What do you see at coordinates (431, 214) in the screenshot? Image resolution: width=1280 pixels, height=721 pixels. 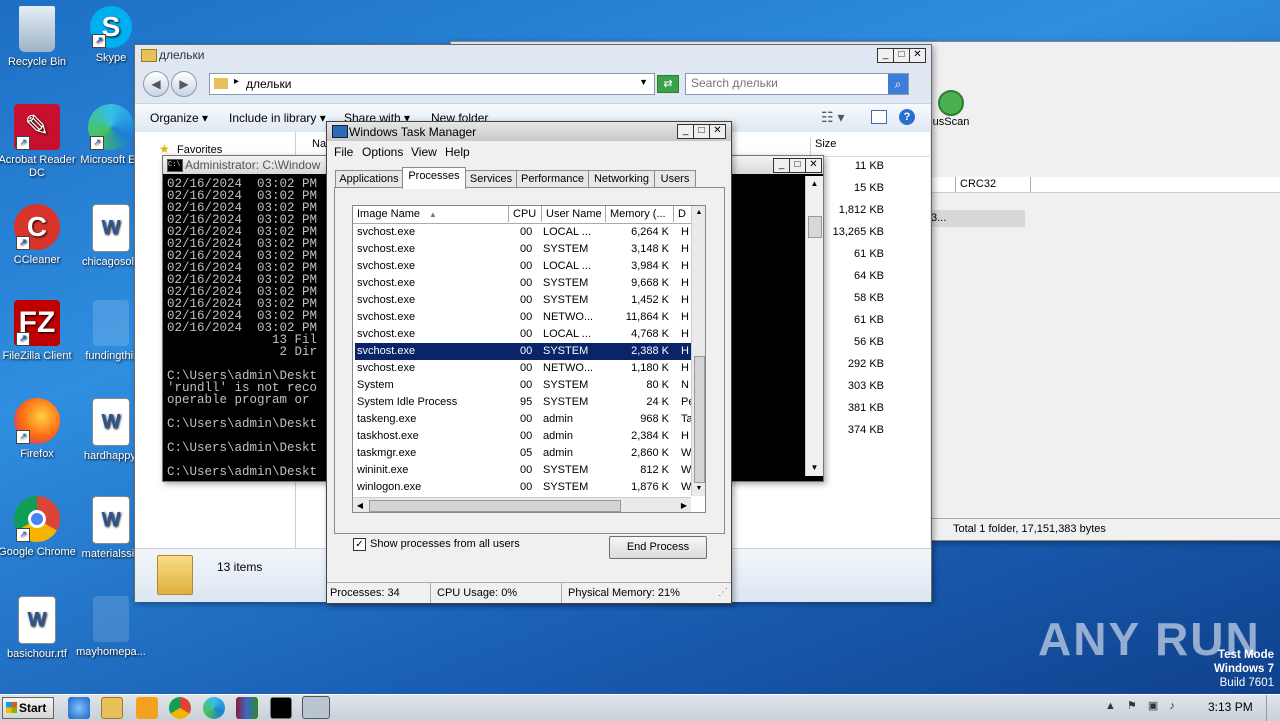 I see `image-name-column-header: Image Name ▲` at bounding box center [431, 214].